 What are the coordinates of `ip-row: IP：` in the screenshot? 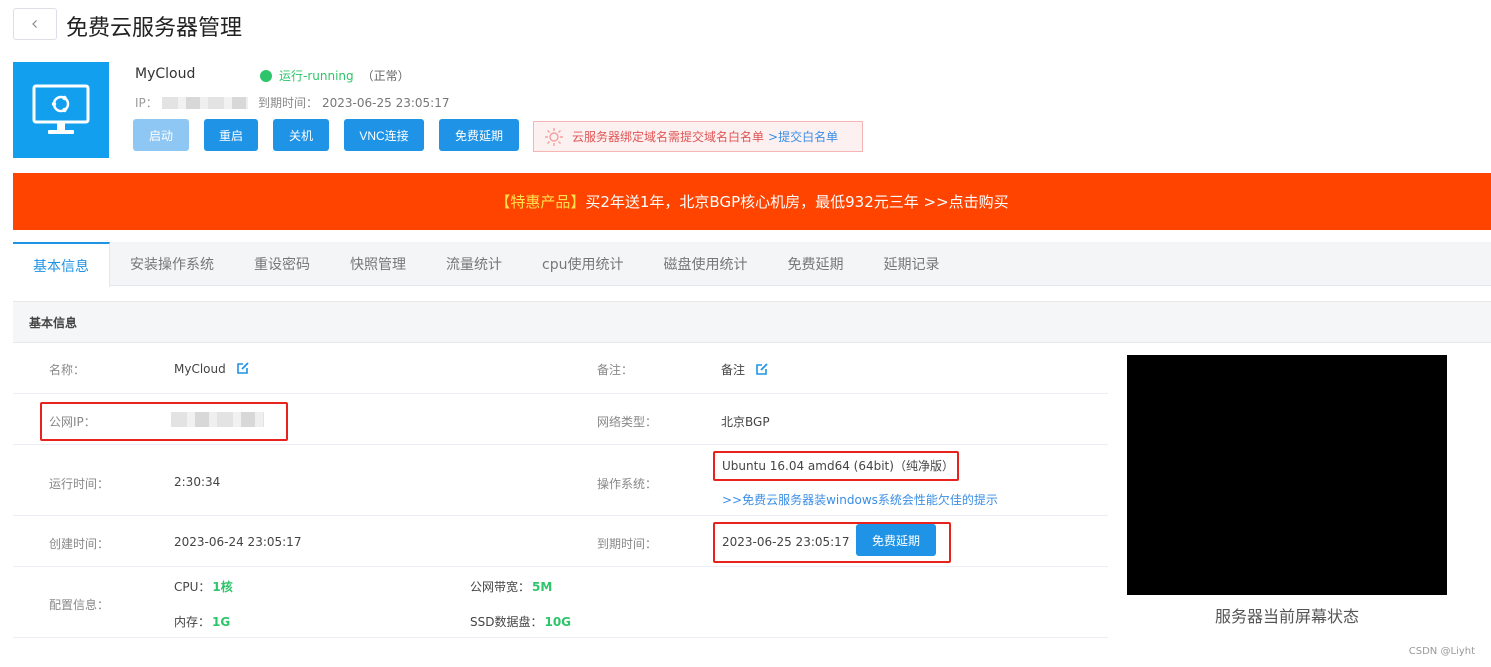 It's located at (191, 102).